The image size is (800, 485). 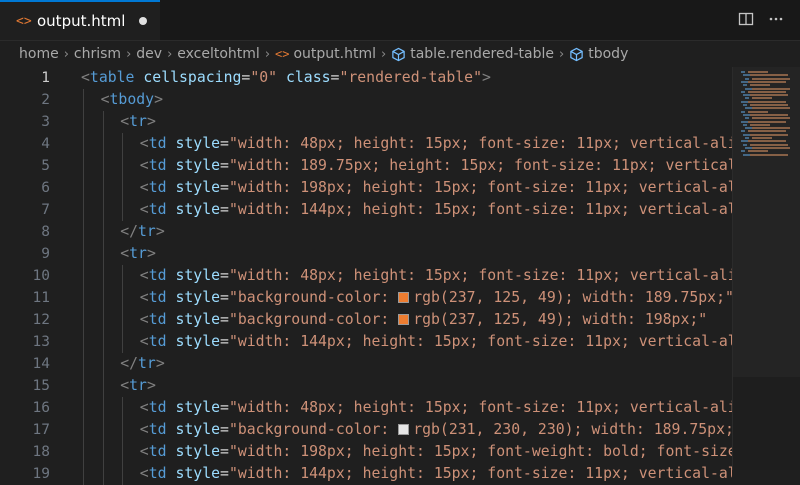 What do you see at coordinates (30, 276) in the screenshot?
I see `line-number-gutter: 1 2 3 4 5 6 7 8 9 10 11 12 13 14 15 16 17 18 19` at bounding box center [30, 276].